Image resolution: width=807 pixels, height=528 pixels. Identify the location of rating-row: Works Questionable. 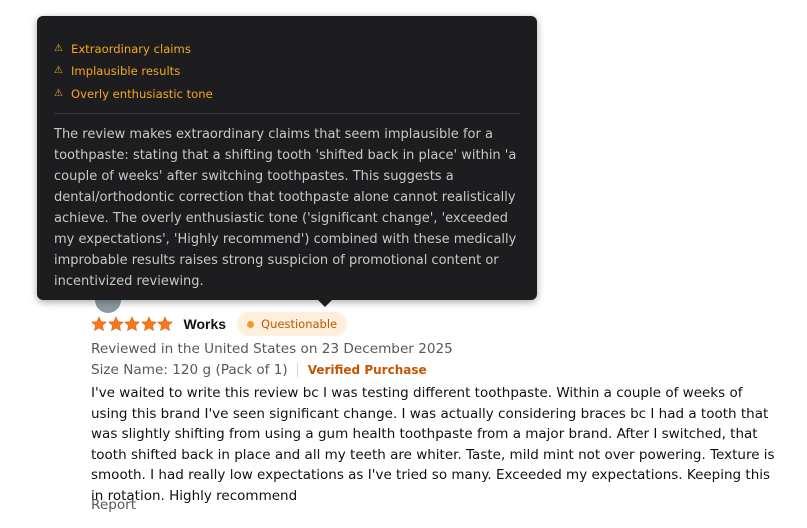
(219, 324).